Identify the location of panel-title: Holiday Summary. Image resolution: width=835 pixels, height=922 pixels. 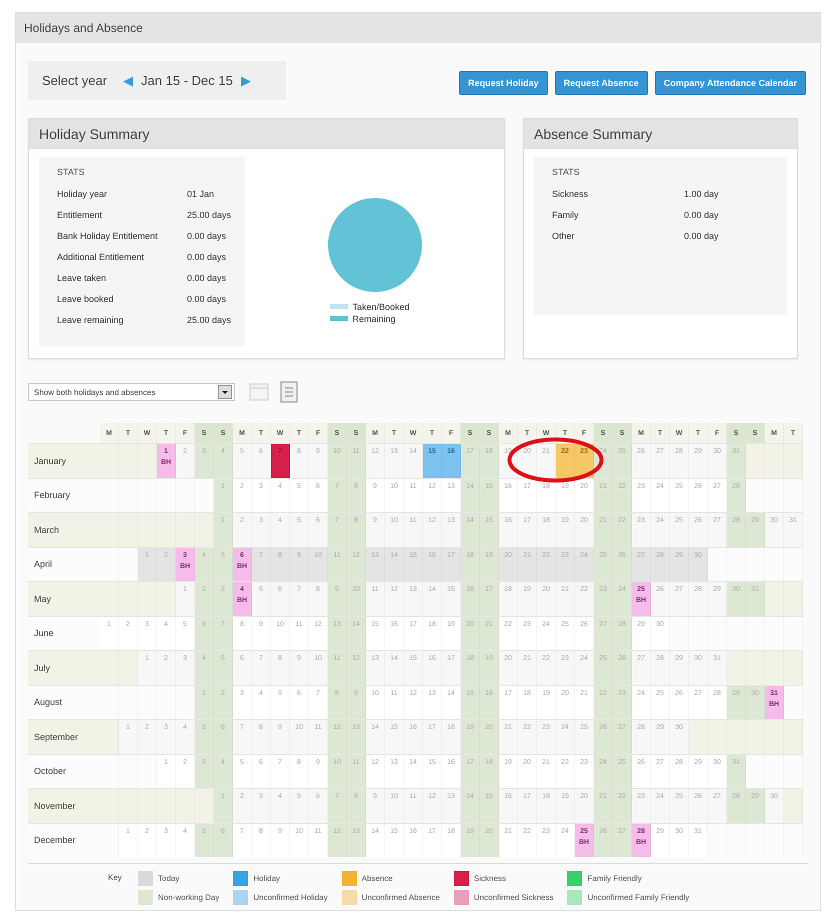
(266, 134).